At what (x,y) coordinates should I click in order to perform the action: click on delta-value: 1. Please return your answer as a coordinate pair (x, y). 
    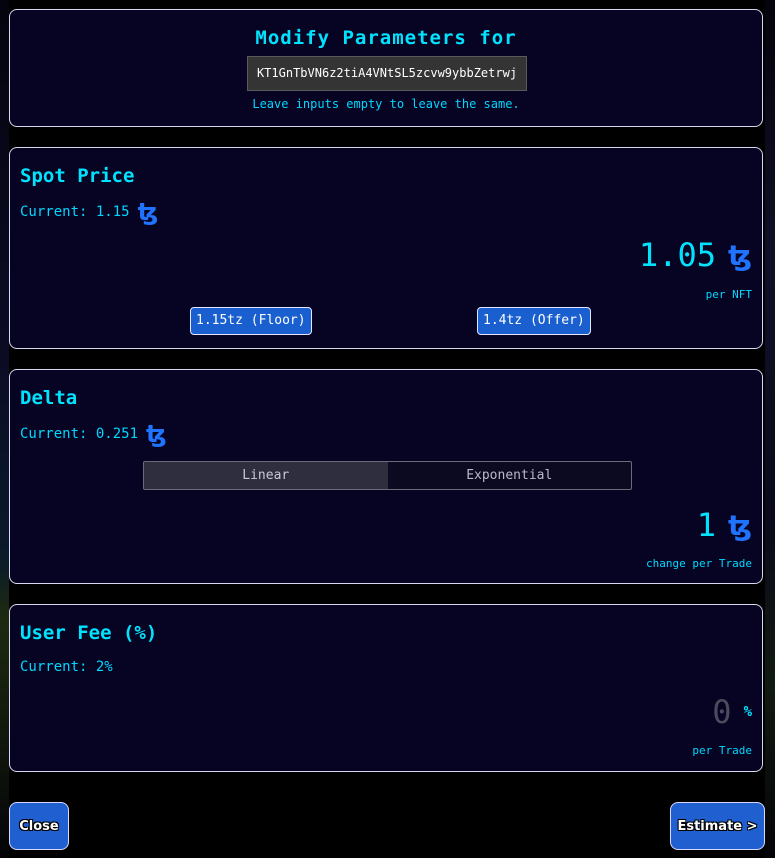
    Looking at the image, I should click on (706, 525).